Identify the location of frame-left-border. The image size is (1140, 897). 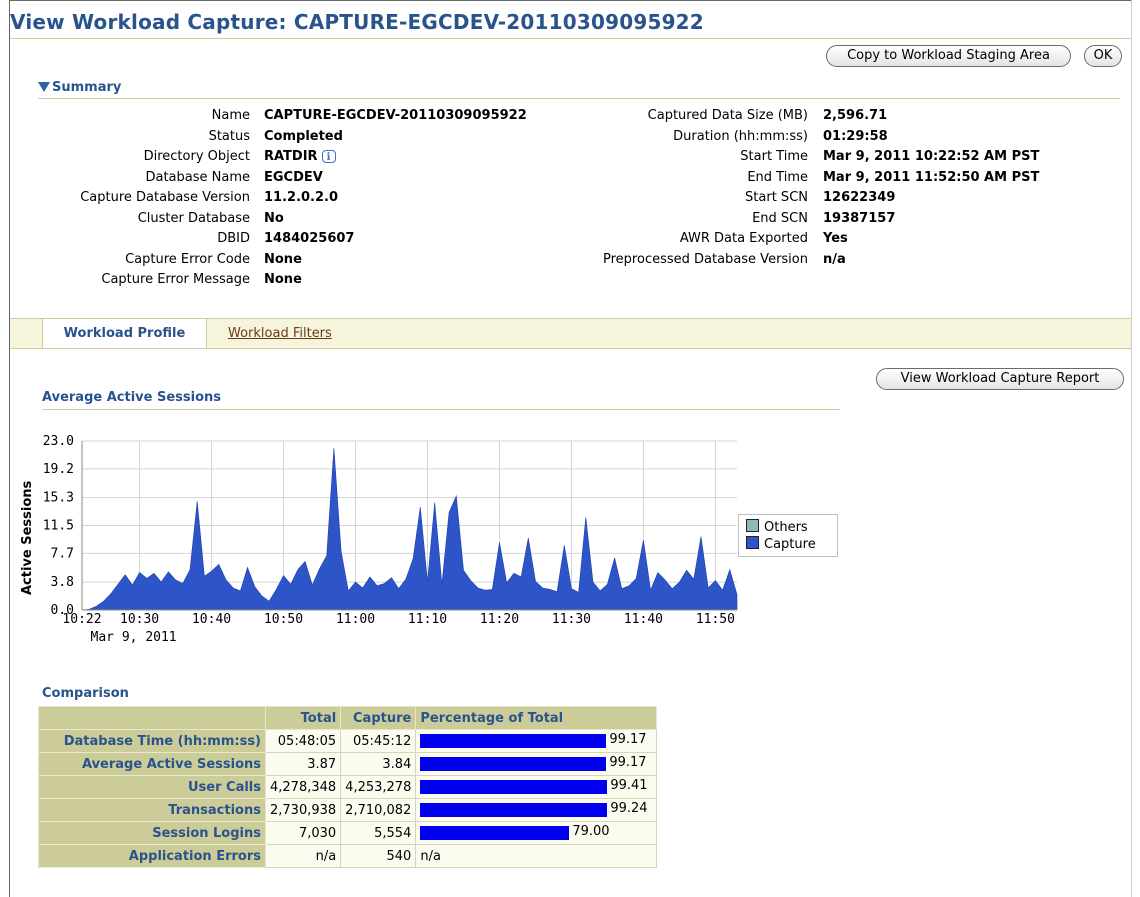
(9, 448).